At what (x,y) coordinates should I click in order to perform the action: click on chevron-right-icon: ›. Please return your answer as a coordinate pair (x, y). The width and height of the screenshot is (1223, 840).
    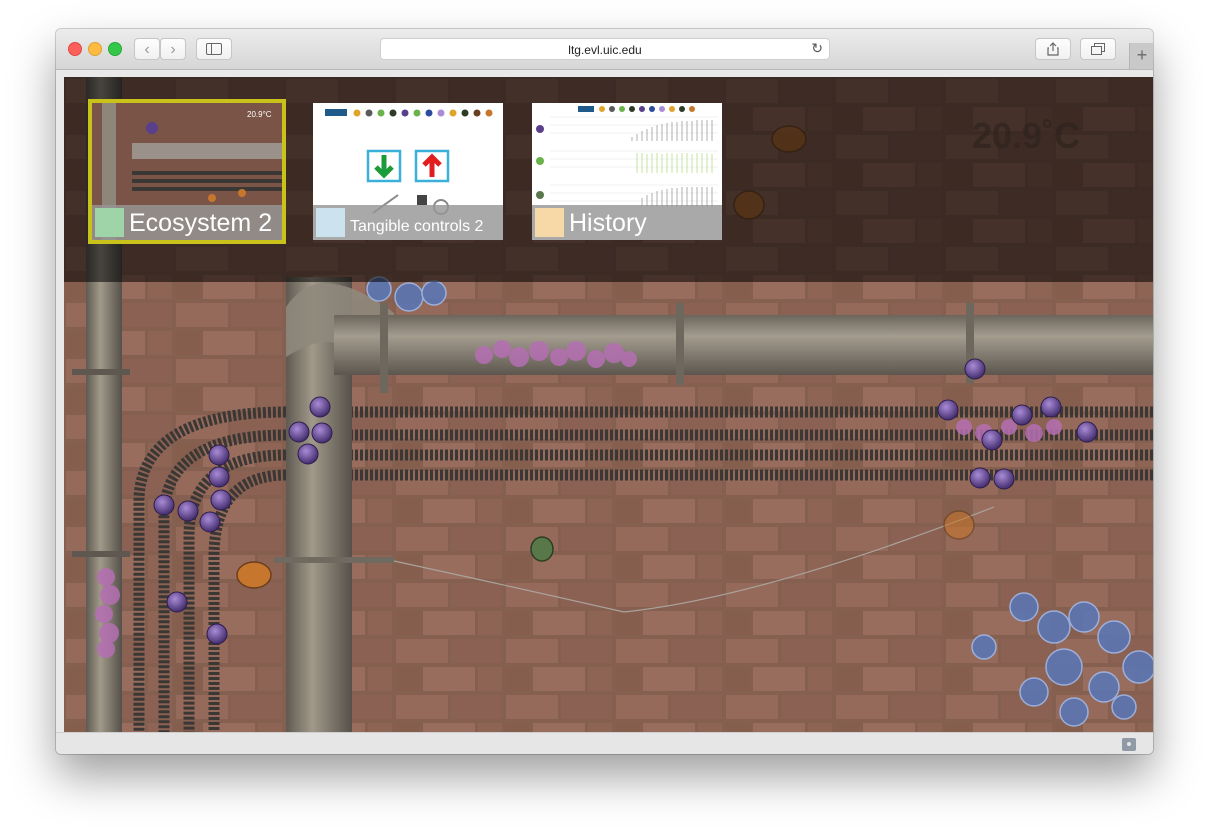
    Looking at the image, I should click on (173, 49).